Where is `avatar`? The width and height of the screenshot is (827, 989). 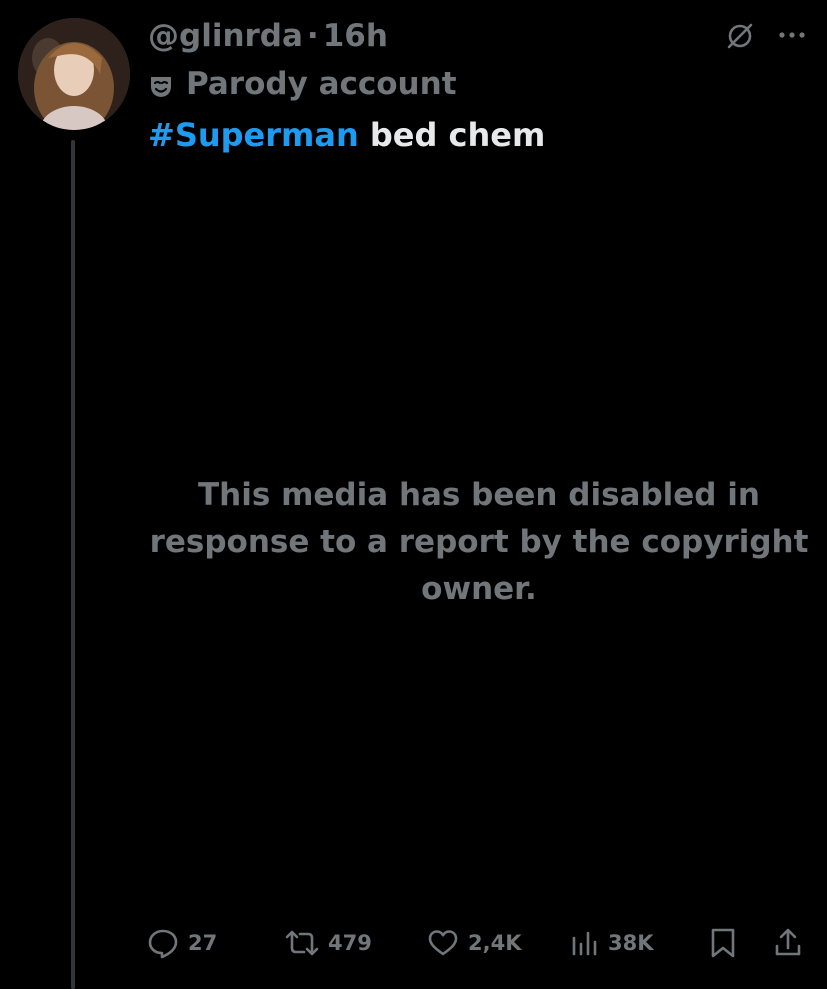
avatar is located at coordinates (74, 74).